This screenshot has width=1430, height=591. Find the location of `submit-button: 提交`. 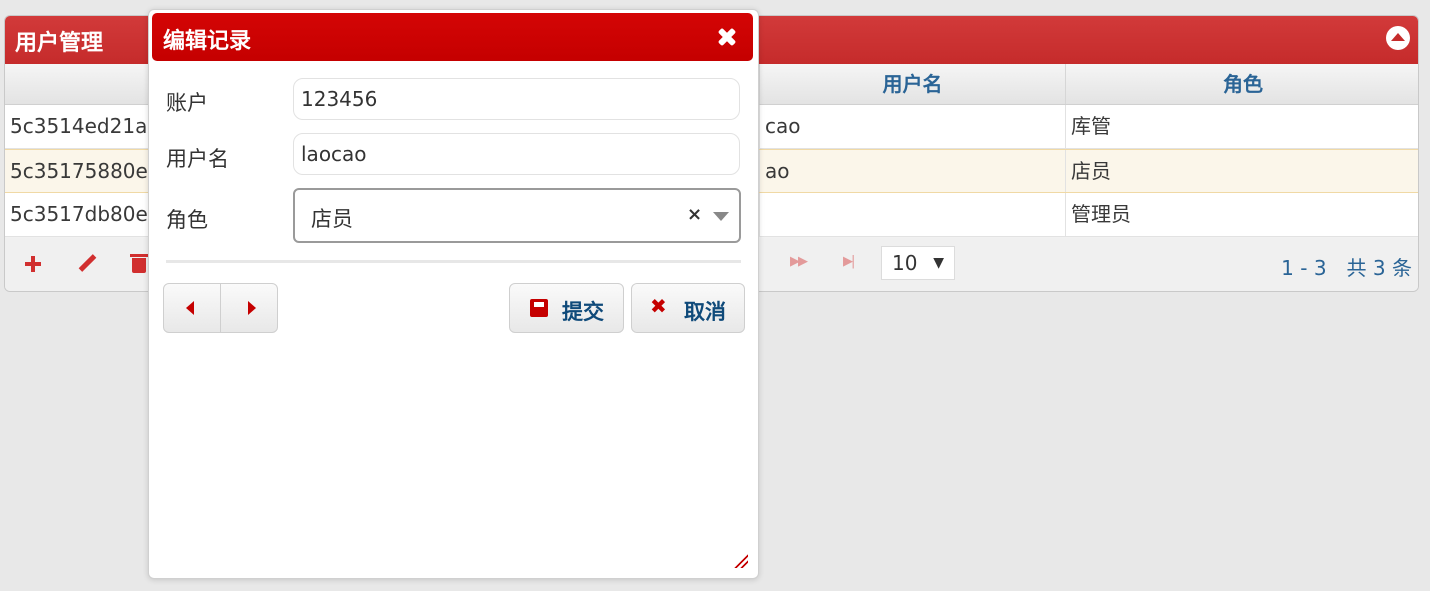

submit-button: 提交 is located at coordinates (566, 308).